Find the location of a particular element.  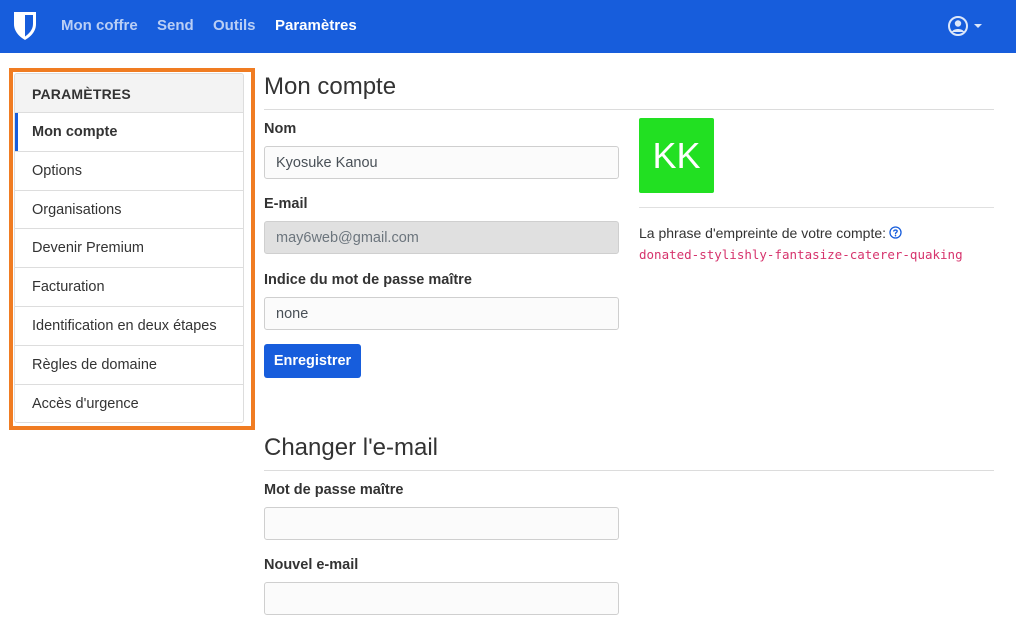

sidebar-item-options: Options is located at coordinates (129, 171).